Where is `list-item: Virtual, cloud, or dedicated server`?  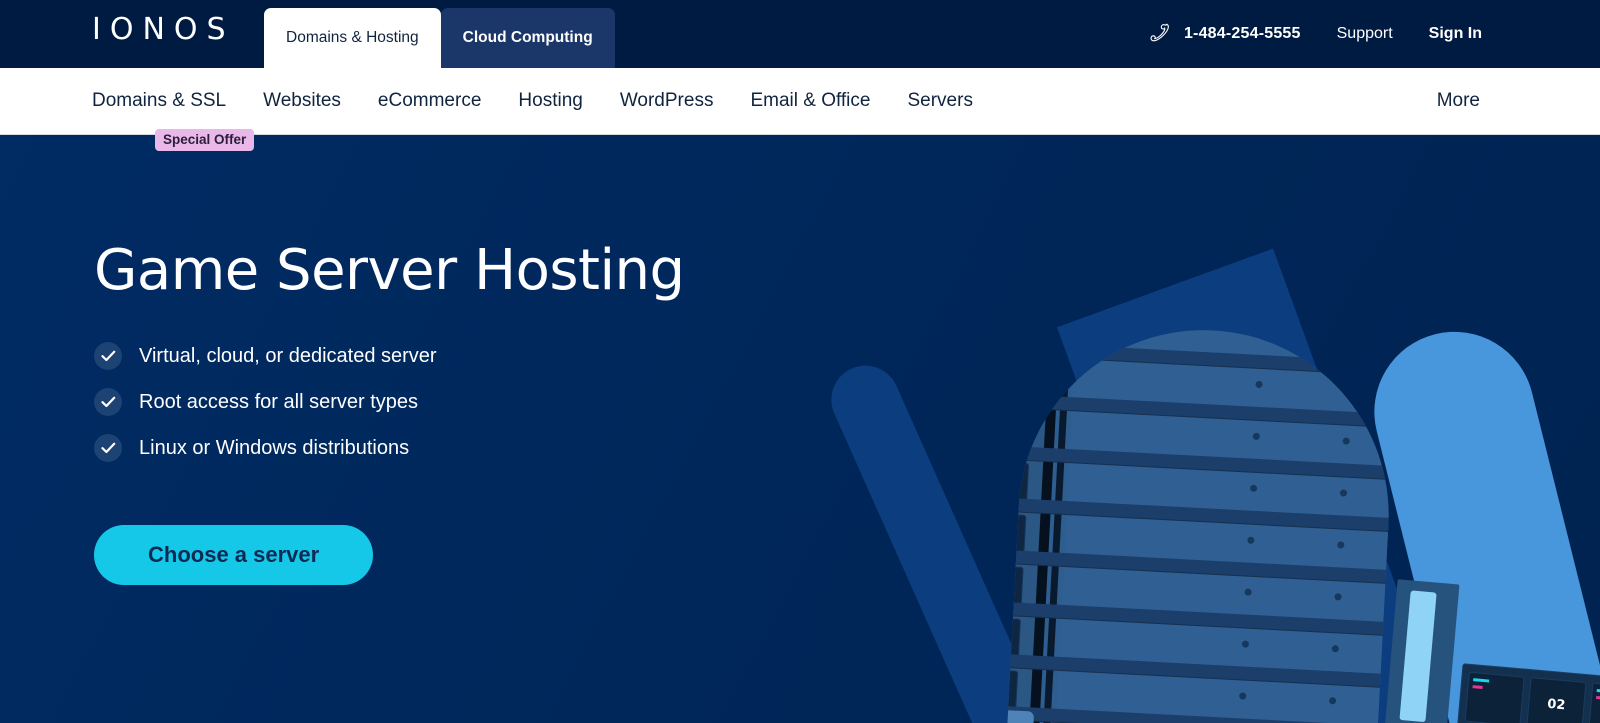
list-item: Virtual, cloud, or dedicated server is located at coordinates (474, 356).